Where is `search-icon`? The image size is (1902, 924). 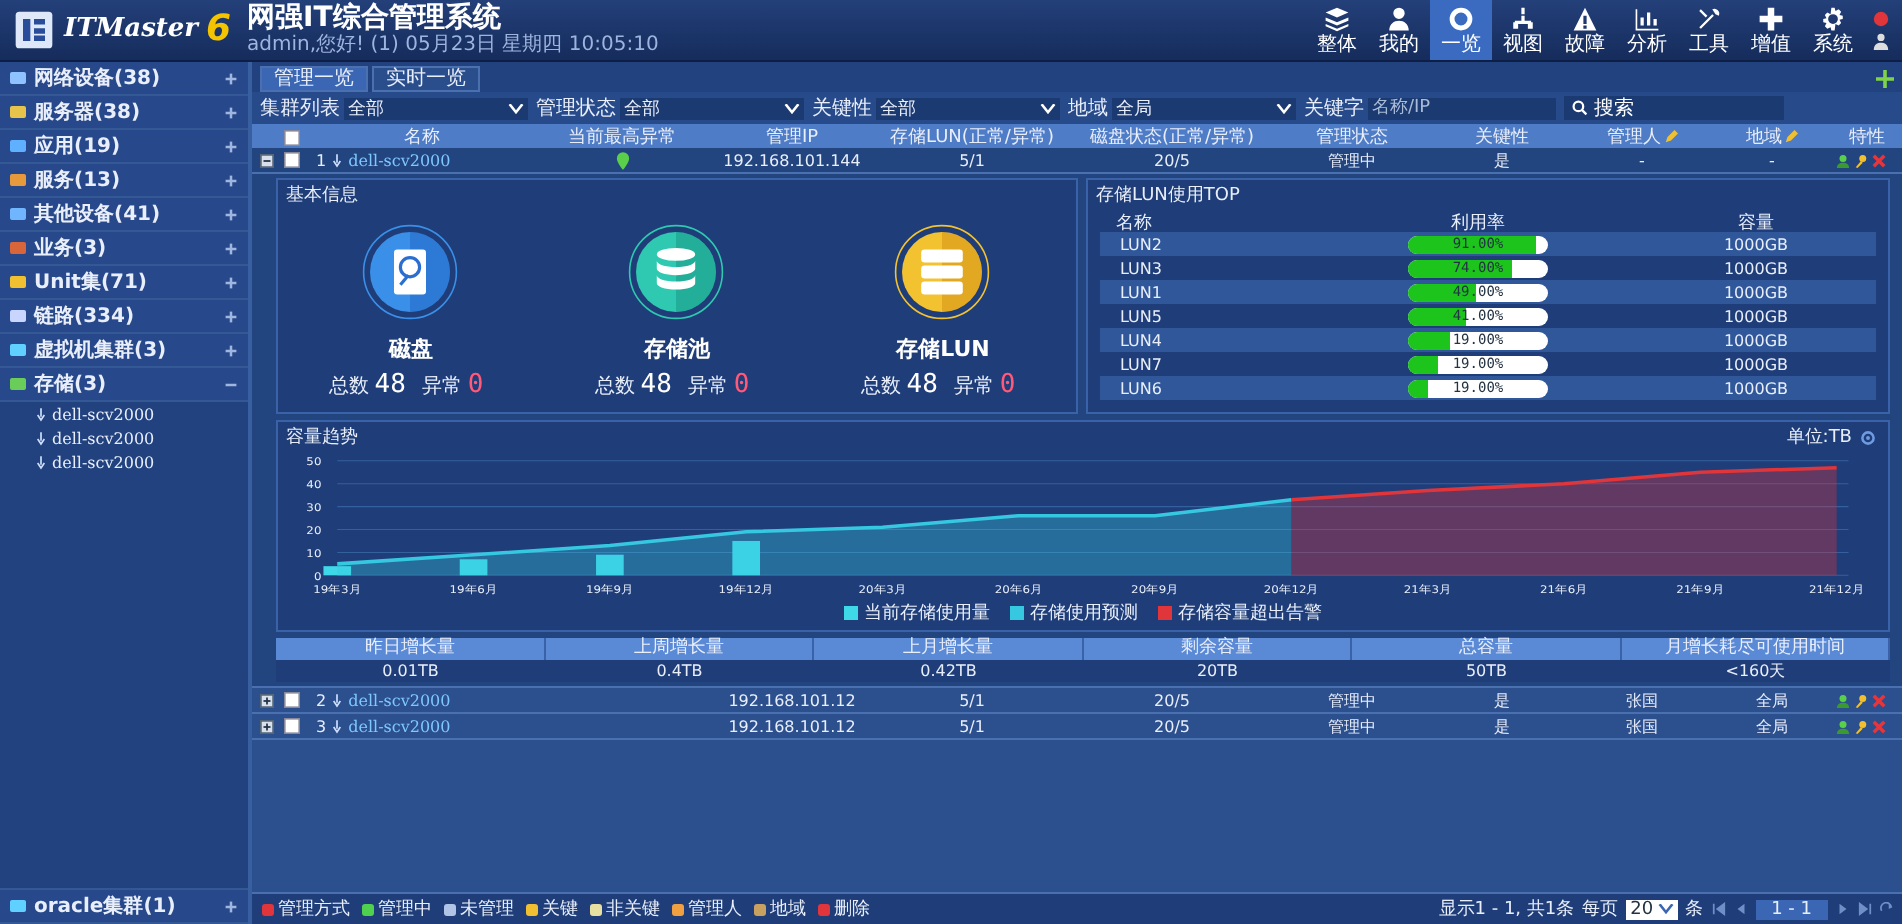
search-icon is located at coordinates (1580, 108).